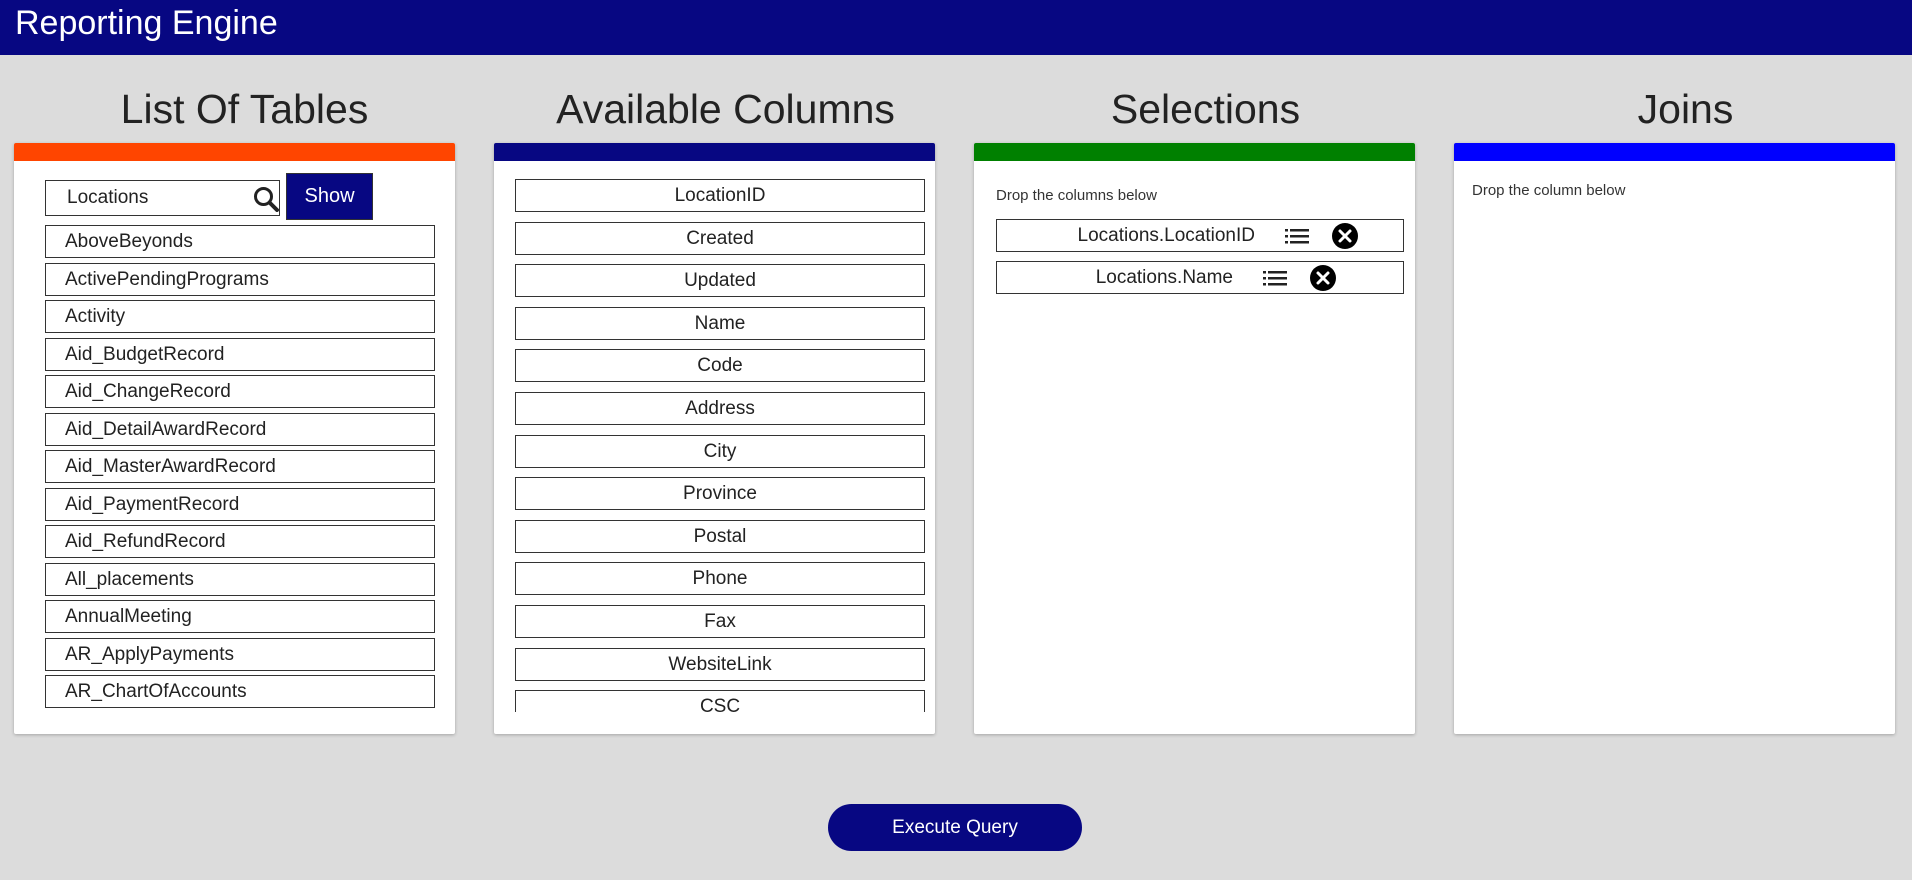 The width and height of the screenshot is (1912, 880). I want to click on search-icon, so click(266, 199).